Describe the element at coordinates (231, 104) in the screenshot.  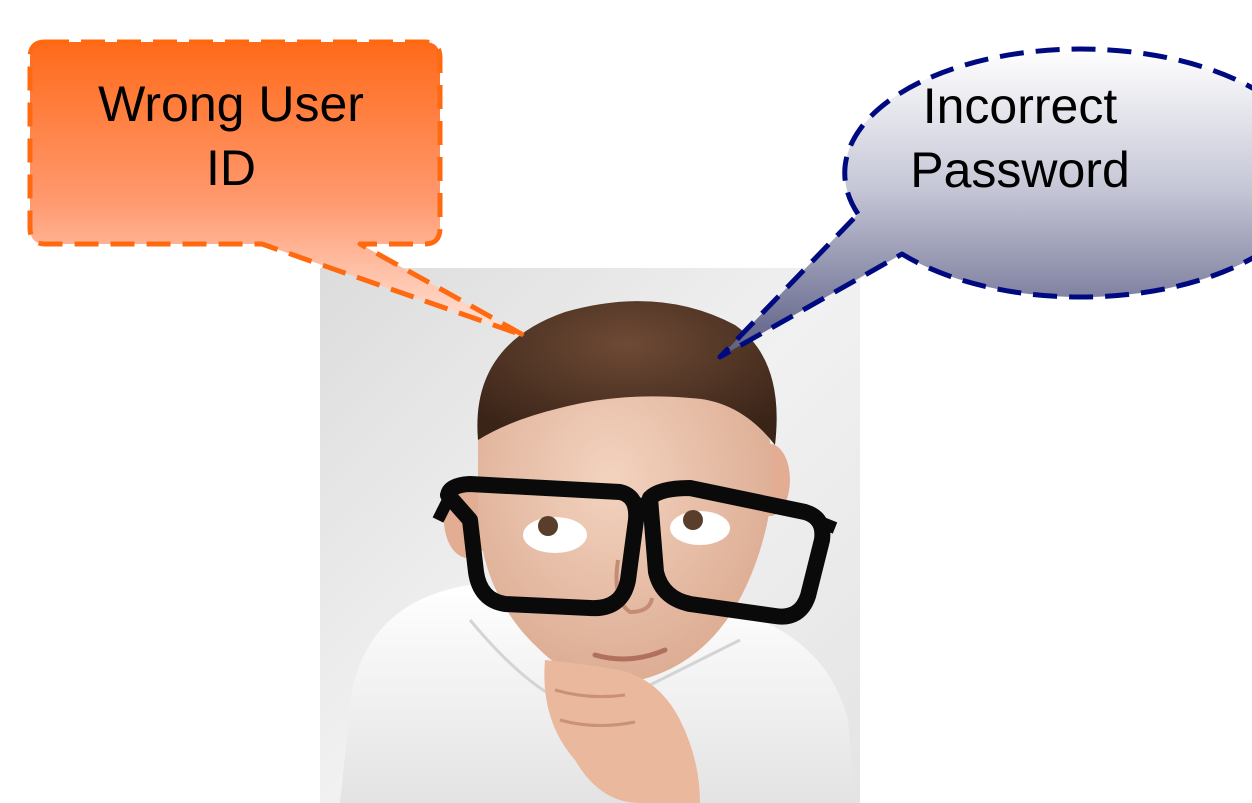
I see `wrong-user-id-line-1: Wrong User` at that location.